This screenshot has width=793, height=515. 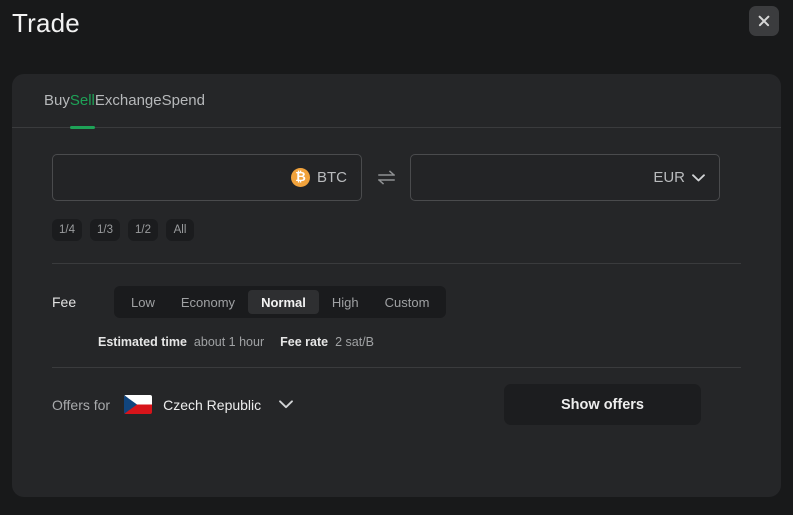 What do you see at coordinates (143, 302) in the screenshot?
I see `fee-option-low: Low` at bounding box center [143, 302].